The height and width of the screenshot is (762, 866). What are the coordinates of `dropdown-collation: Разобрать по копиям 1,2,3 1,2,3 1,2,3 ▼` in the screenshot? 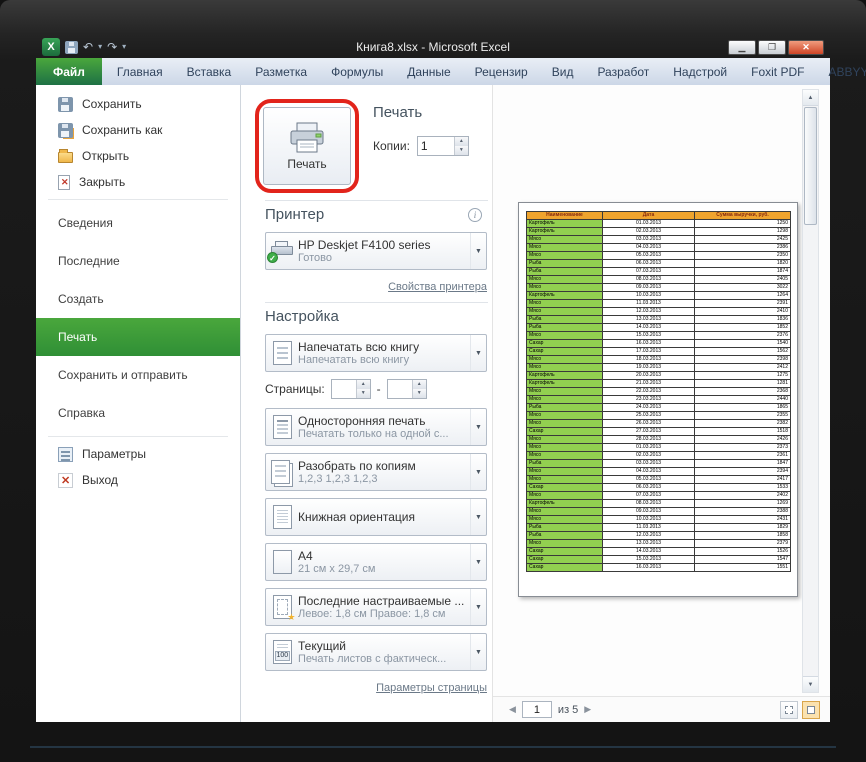 It's located at (376, 472).